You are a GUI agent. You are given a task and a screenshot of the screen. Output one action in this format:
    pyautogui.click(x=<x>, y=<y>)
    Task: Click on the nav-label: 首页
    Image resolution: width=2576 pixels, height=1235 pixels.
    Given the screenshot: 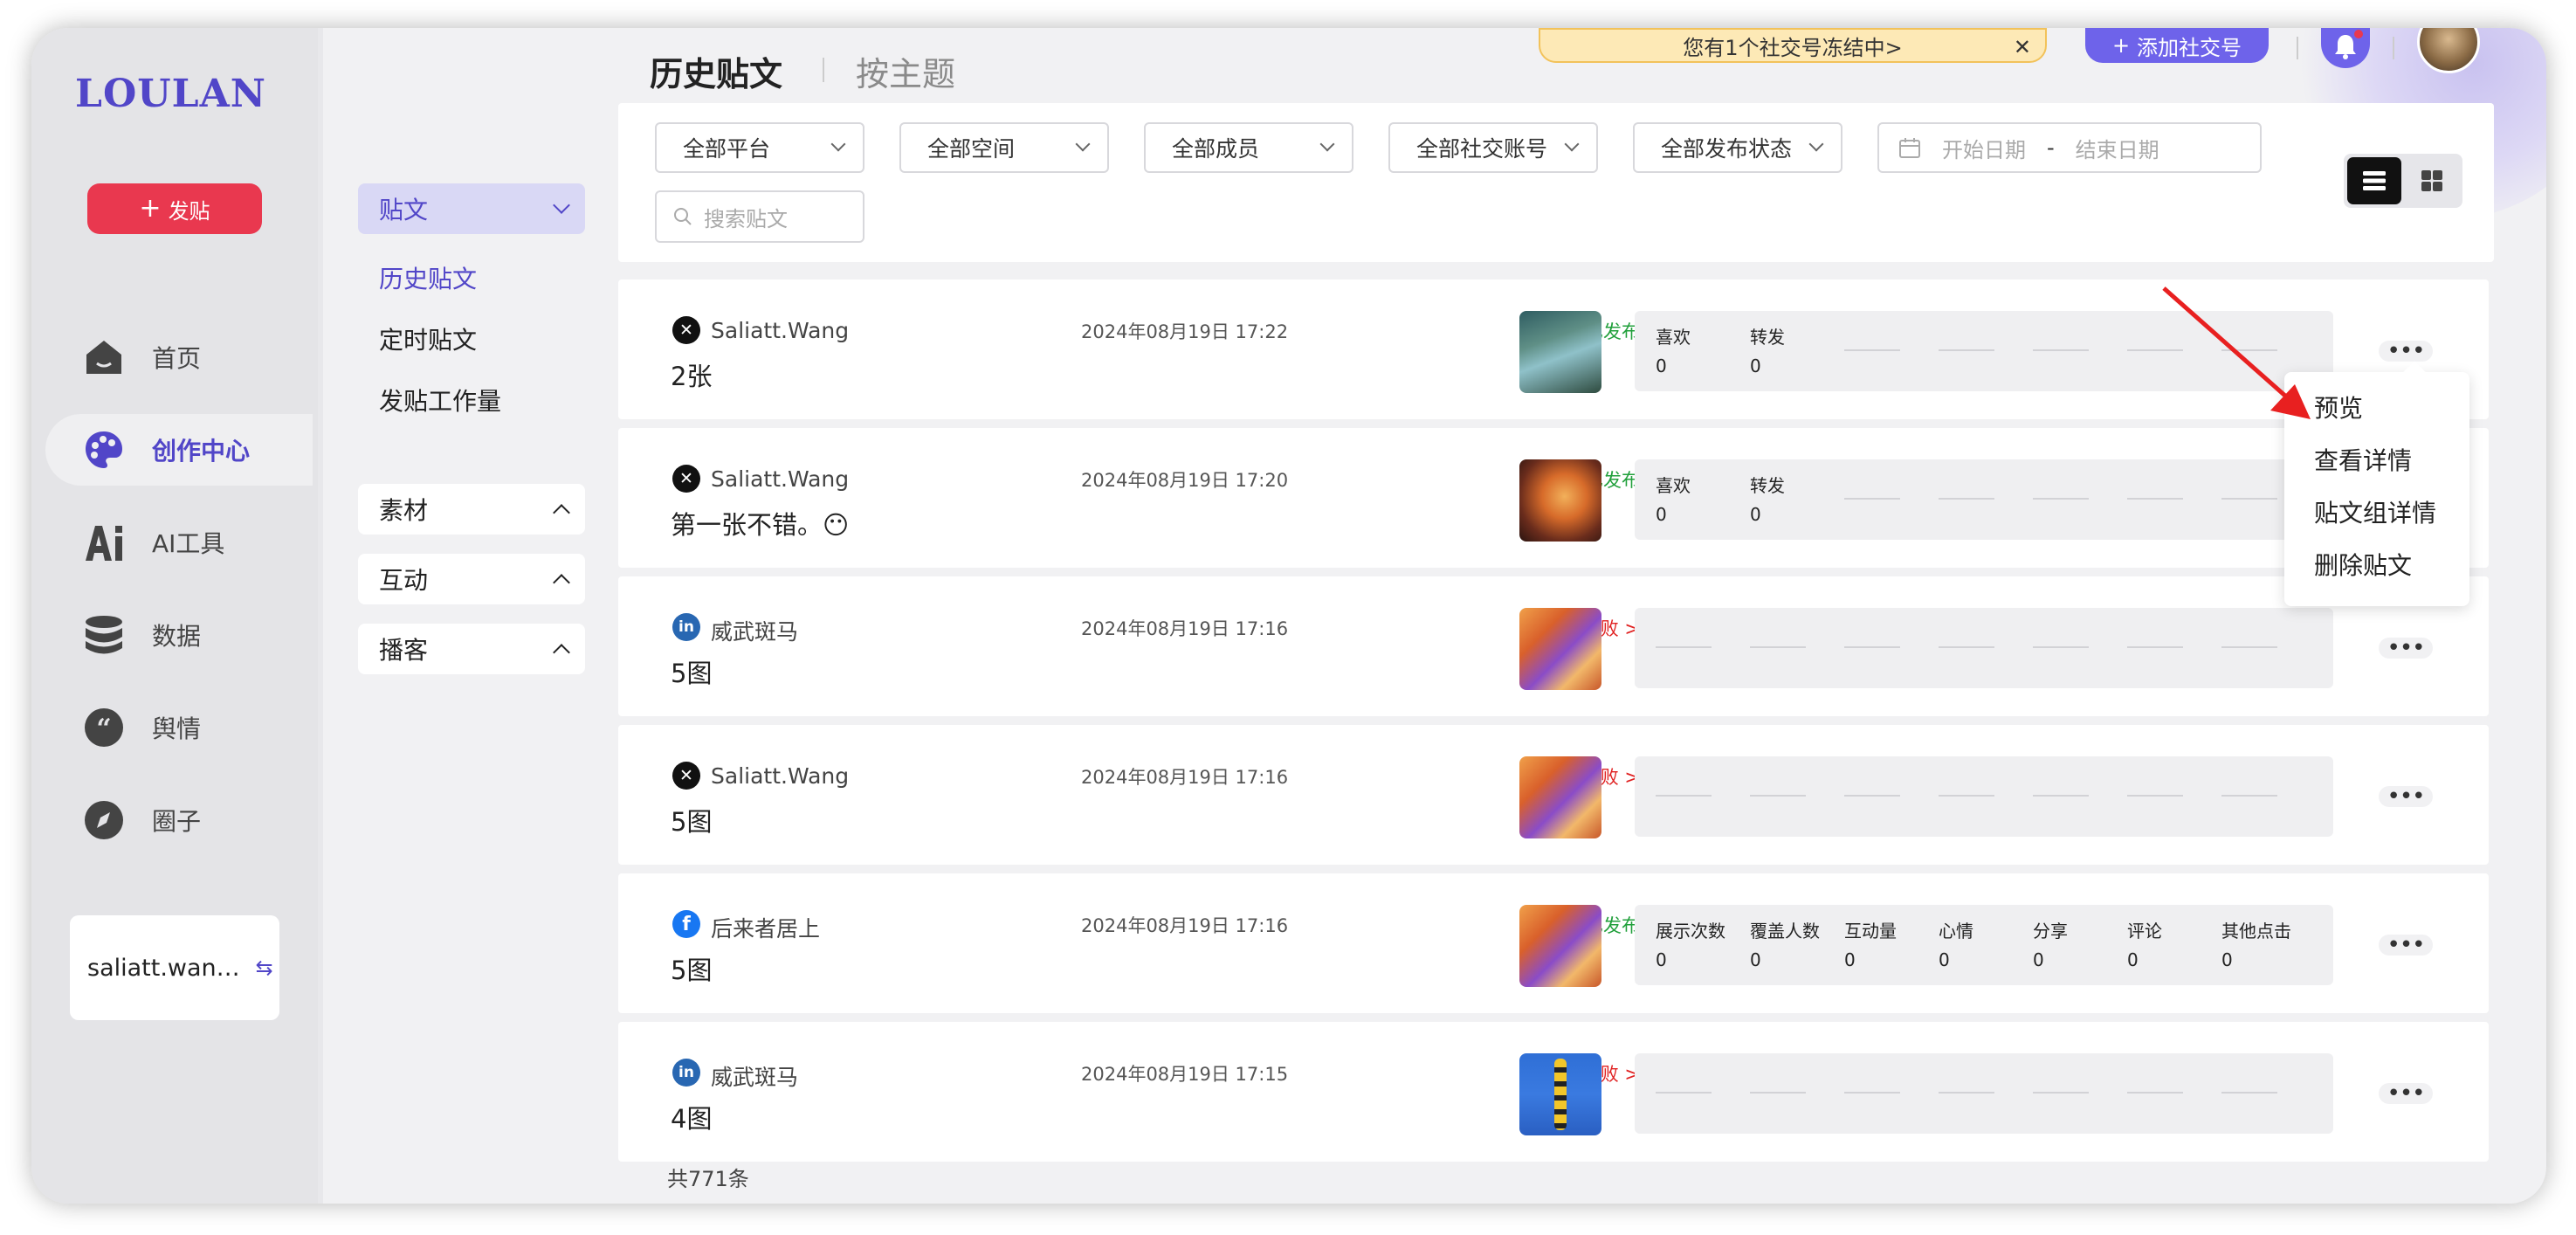 What is the action you would take?
    pyautogui.click(x=177, y=358)
    